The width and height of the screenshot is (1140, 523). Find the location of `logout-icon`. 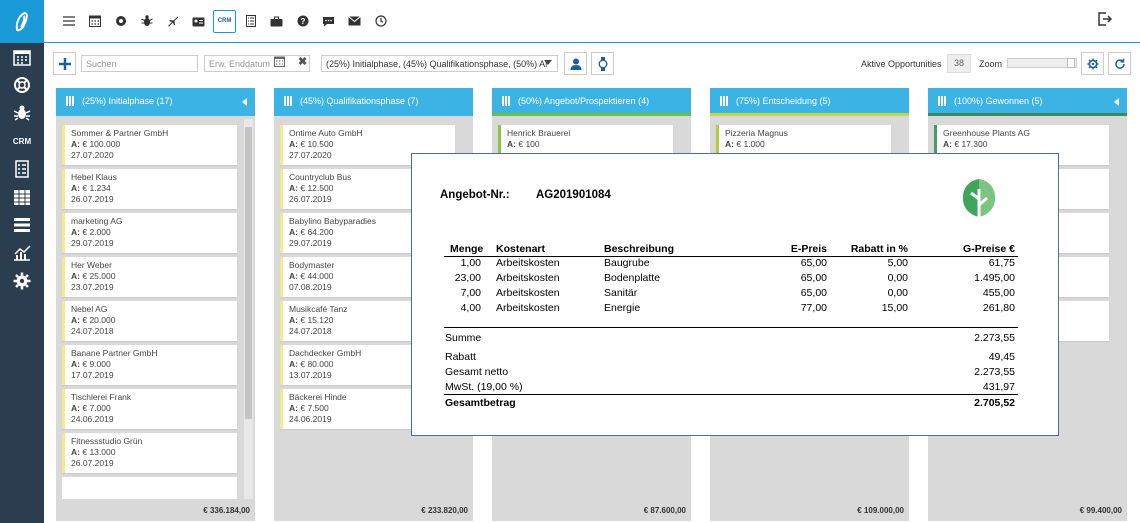

logout-icon is located at coordinates (1105, 20).